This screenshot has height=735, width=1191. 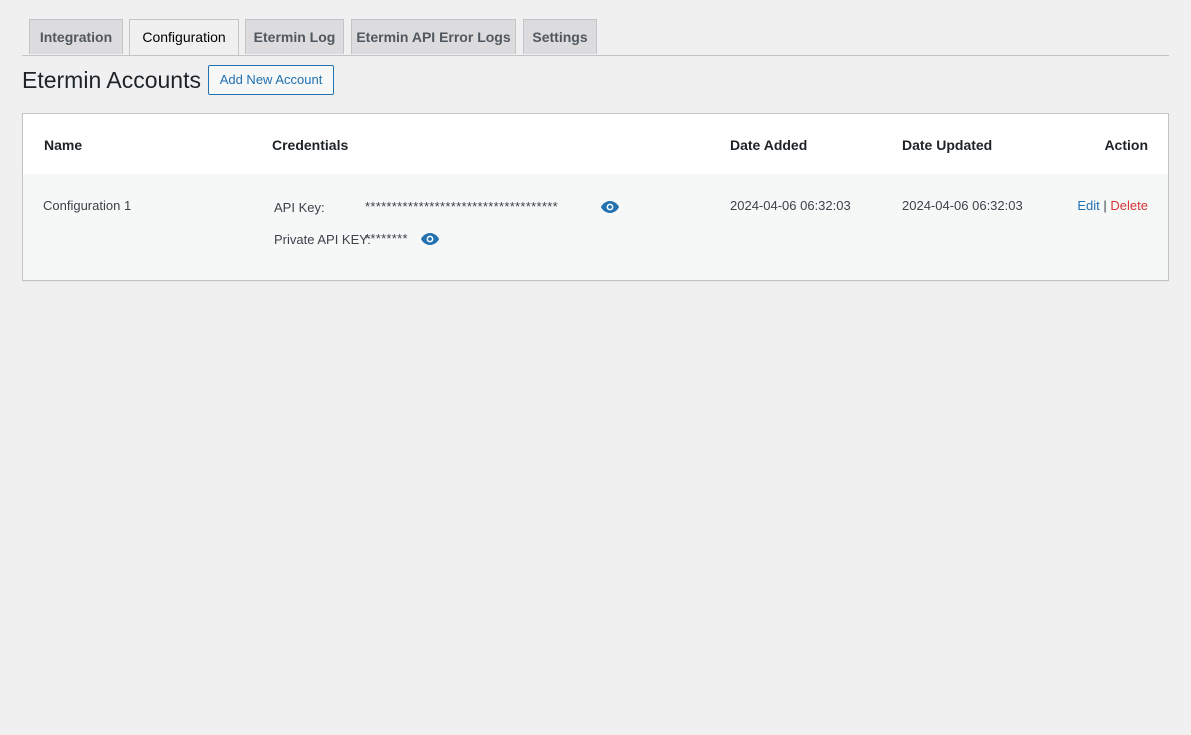 I want to click on tab-settings: Settings, so click(x=560, y=36).